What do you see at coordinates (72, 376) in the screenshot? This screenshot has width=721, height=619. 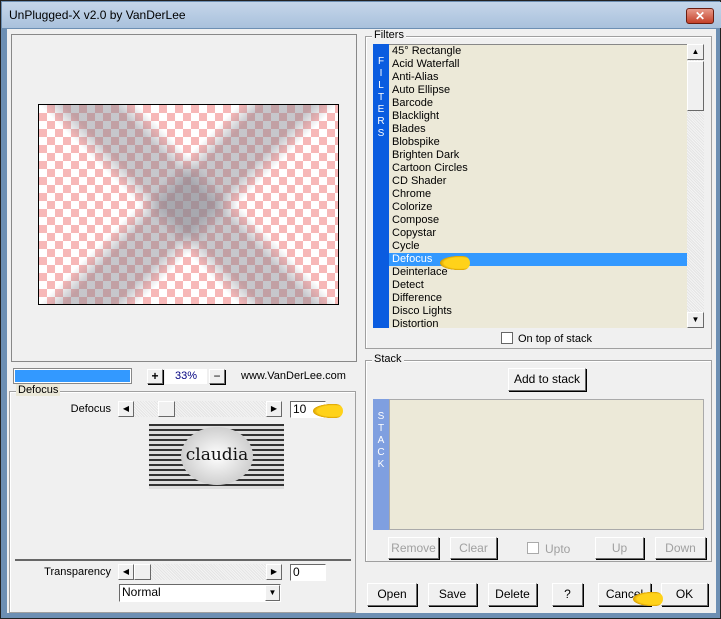 I see `progress-bar` at bounding box center [72, 376].